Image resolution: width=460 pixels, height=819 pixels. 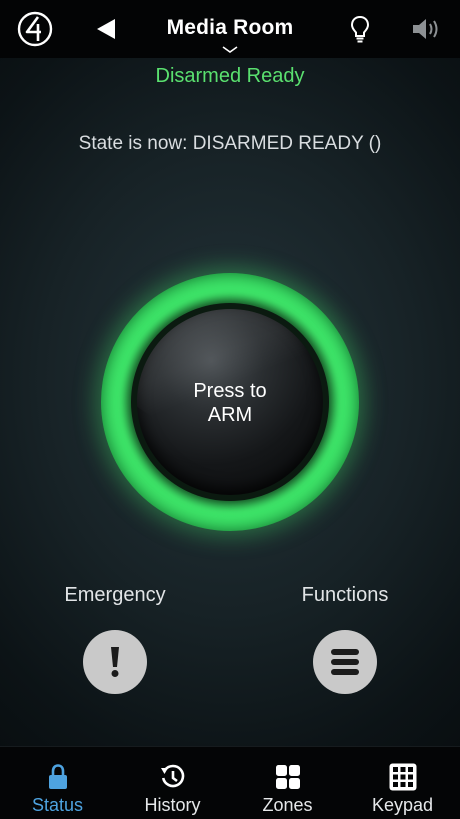 I want to click on zones-grid-icon, so click(x=287, y=777).